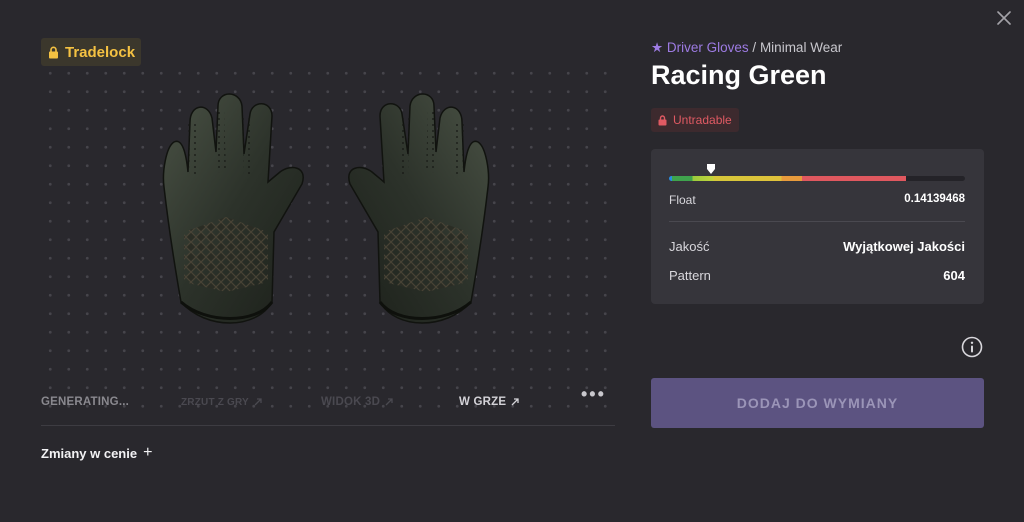  I want to click on float-row: Float 0.14139468, so click(817, 200).